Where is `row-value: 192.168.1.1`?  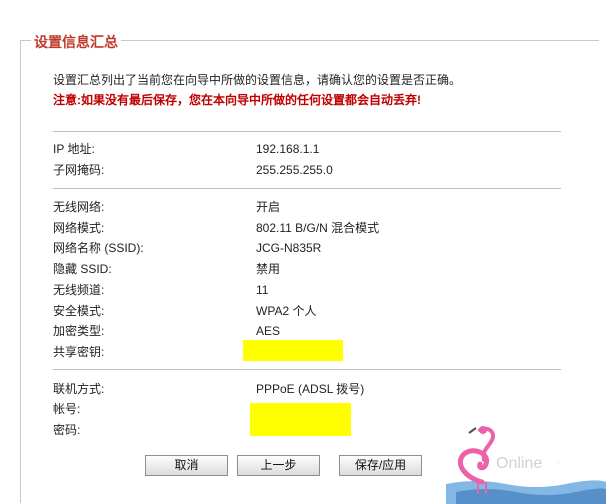
row-value: 192.168.1.1 is located at coordinates (288, 149).